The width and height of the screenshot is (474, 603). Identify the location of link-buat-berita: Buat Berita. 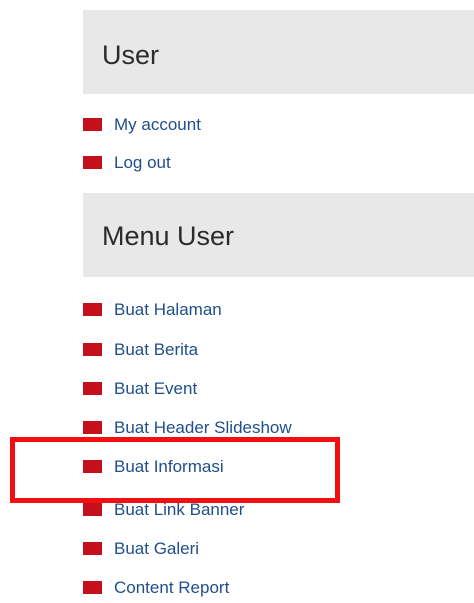
(140, 349).